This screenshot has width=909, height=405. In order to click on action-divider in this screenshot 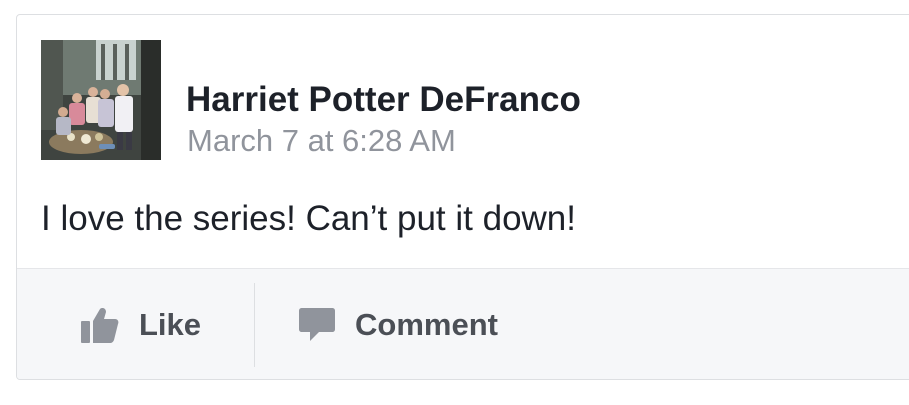, I will do `click(254, 325)`.